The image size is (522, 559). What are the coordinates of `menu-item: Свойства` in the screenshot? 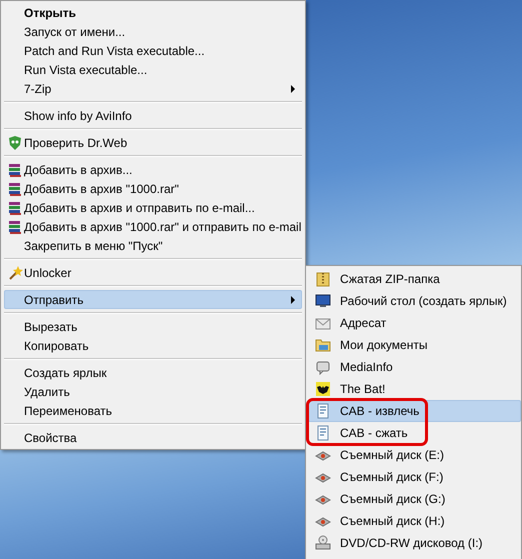 It's located at (153, 437).